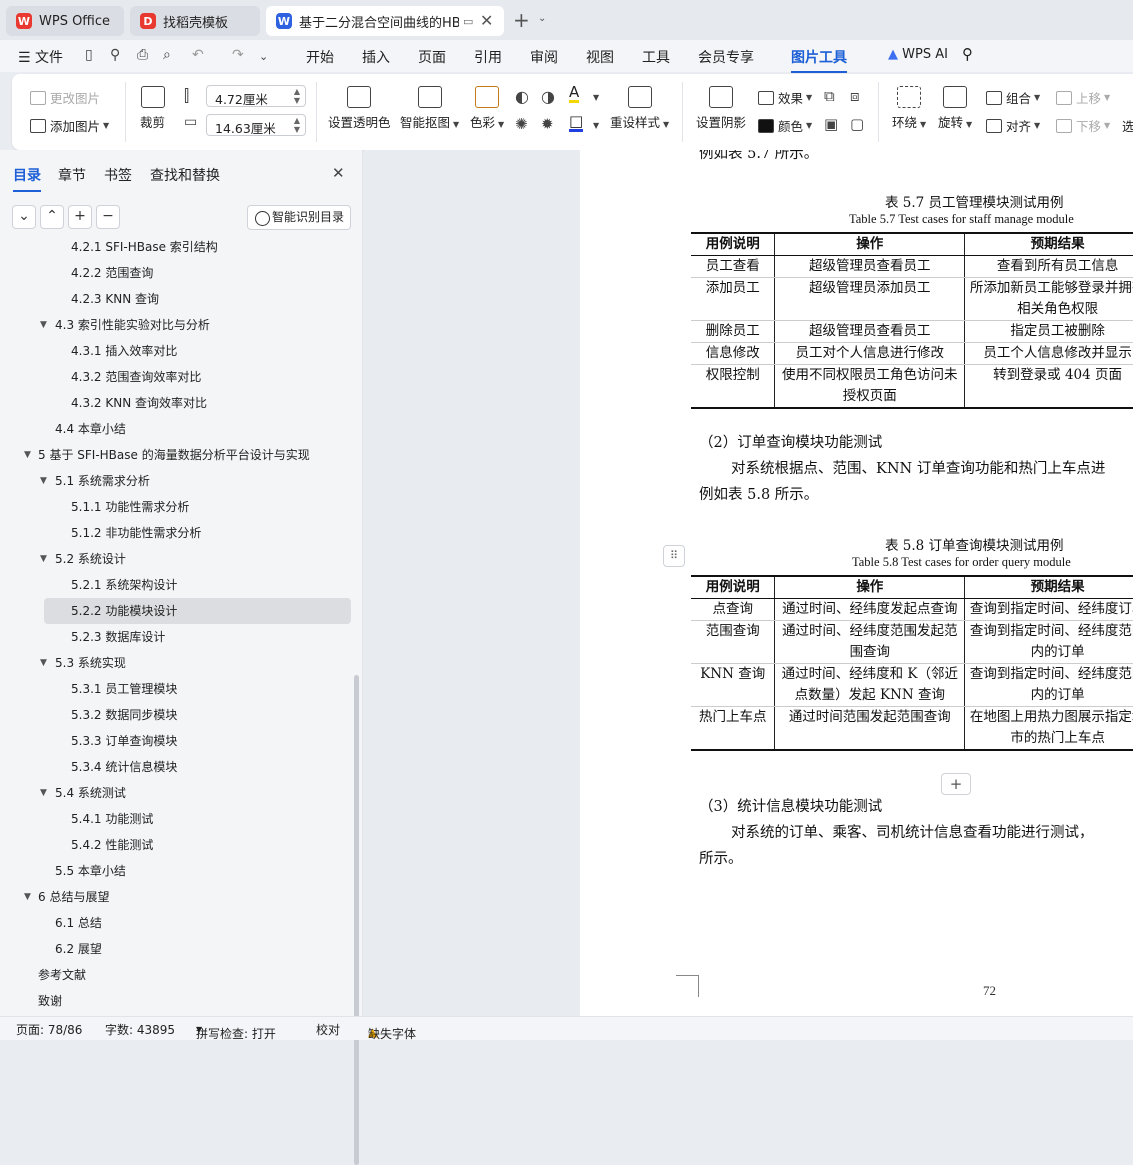 This screenshot has height=1165, width=1133. Describe the element at coordinates (142, 55) in the screenshot. I see `print-icon: ⎙` at that location.